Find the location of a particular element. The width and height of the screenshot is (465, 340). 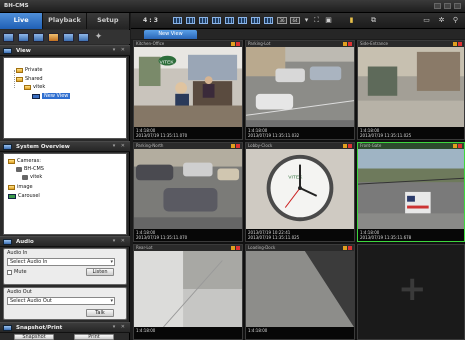

audio-out-label: Audio Out is located at coordinates (19, 292).